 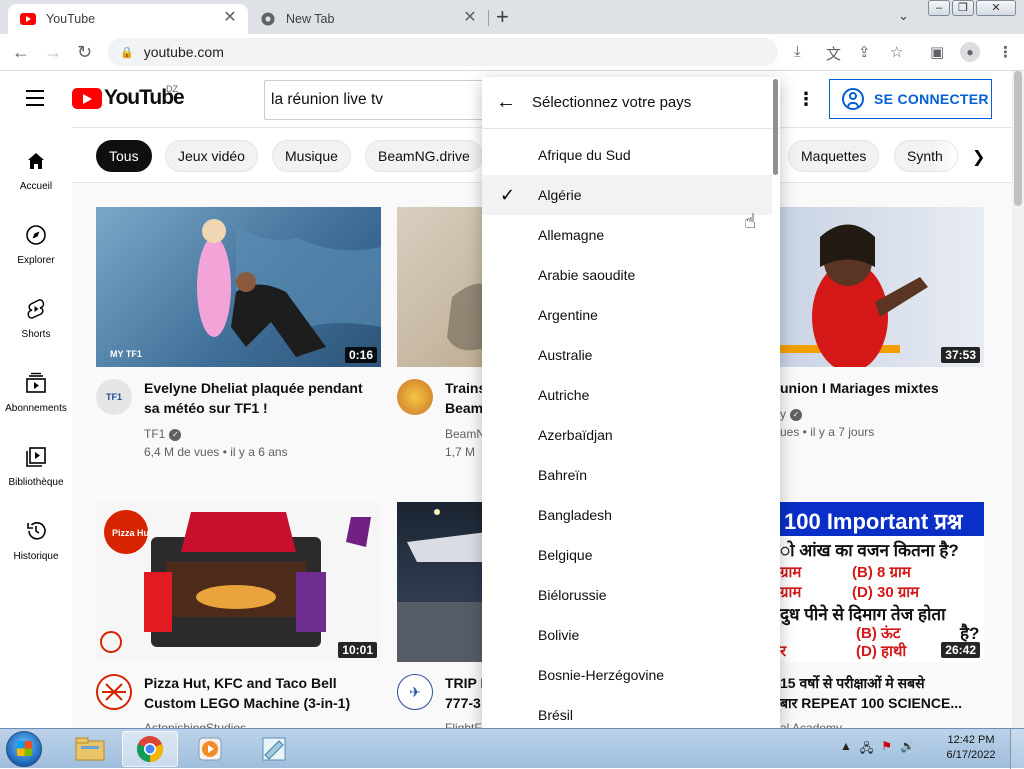 What do you see at coordinates (36, 244) in the screenshot?
I see `sidebar-item-explore: Explorer` at bounding box center [36, 244].